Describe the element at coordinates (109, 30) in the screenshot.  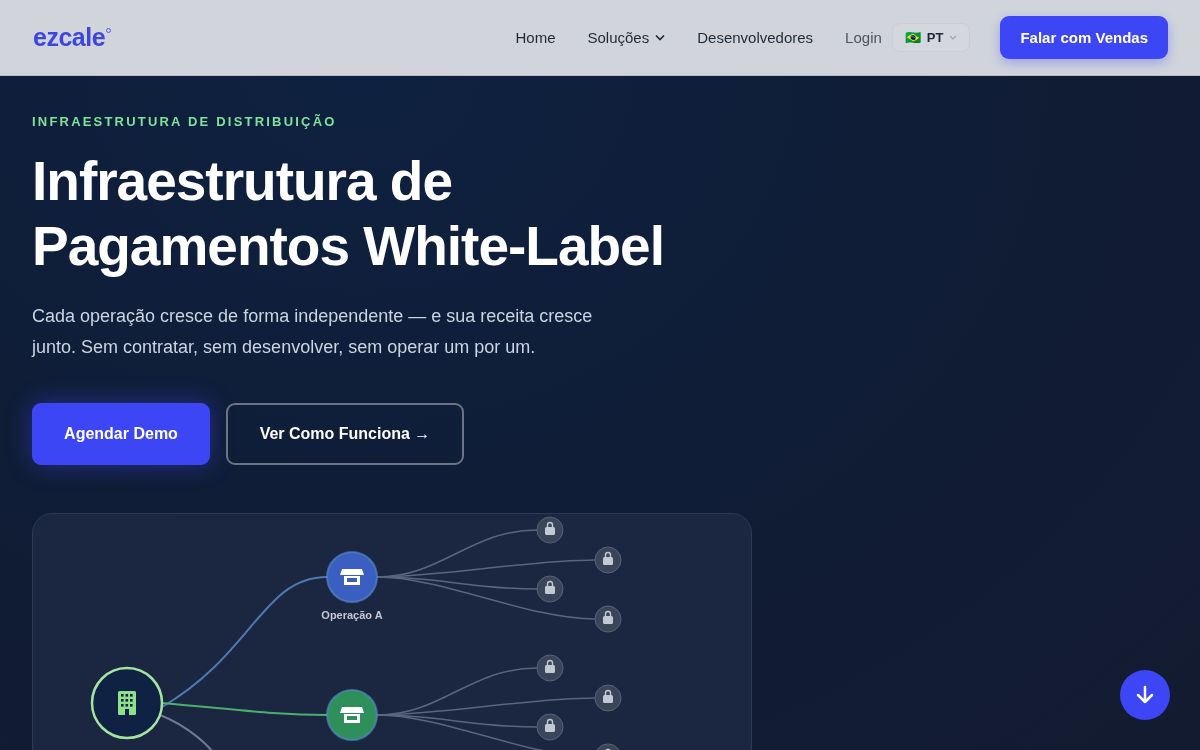
I see `registered-icon` at that location.